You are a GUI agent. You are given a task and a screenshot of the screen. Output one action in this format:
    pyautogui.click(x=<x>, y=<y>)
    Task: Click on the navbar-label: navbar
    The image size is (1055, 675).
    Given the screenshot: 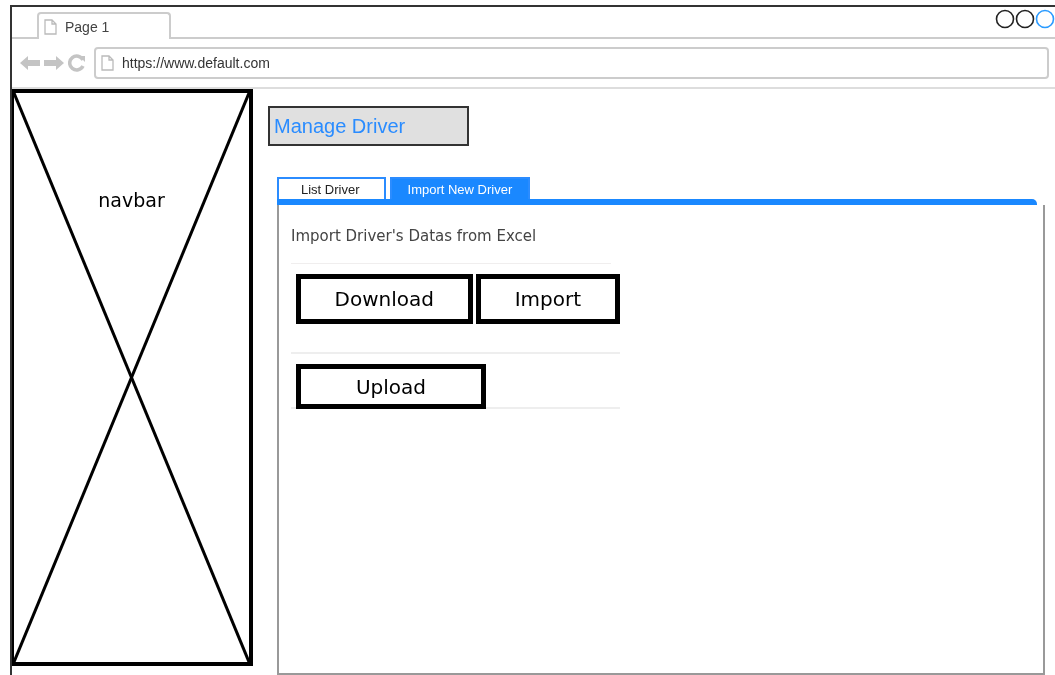 What is the action you would take?
    pyautogui.click(x=131, y=200)
    